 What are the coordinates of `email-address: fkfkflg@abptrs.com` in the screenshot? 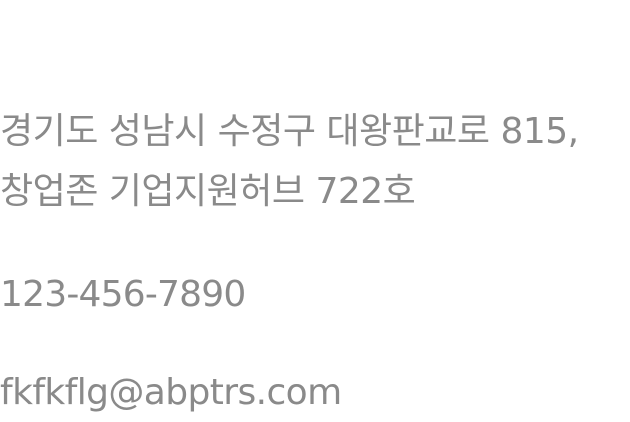 It's located at (171, 392).